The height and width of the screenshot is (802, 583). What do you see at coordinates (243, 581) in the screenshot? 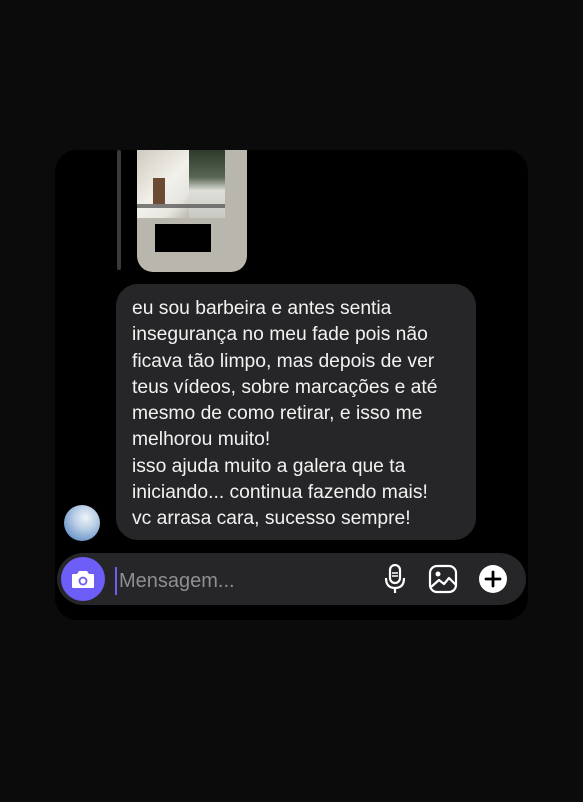
I see `message-input` at bounding box center [243, 581].